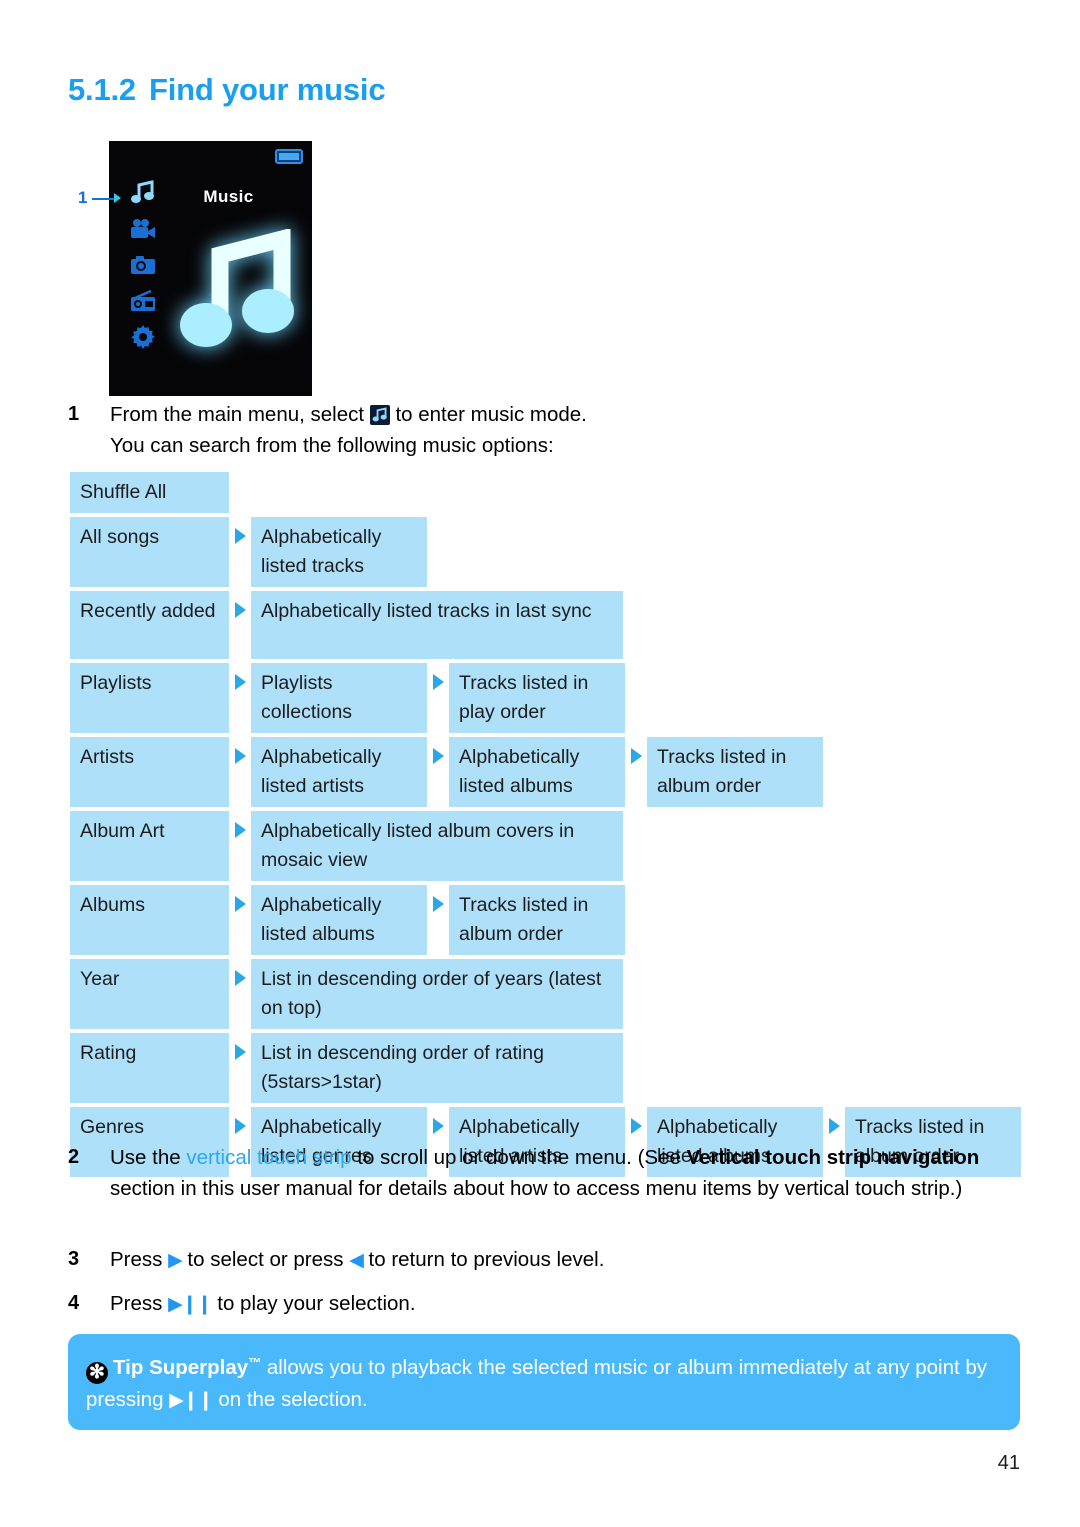 This screenshot has height=1527, width=1080. I want to click on table-cell: Alphabetically listed tracks, so click(339, 552).